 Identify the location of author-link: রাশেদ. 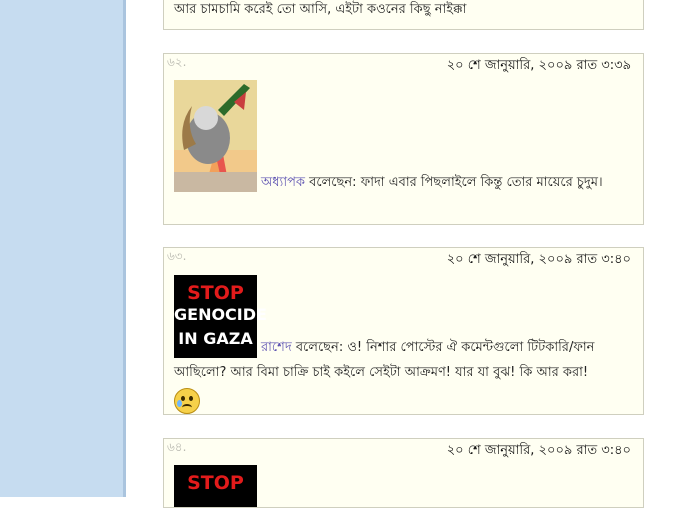
(276, 347).